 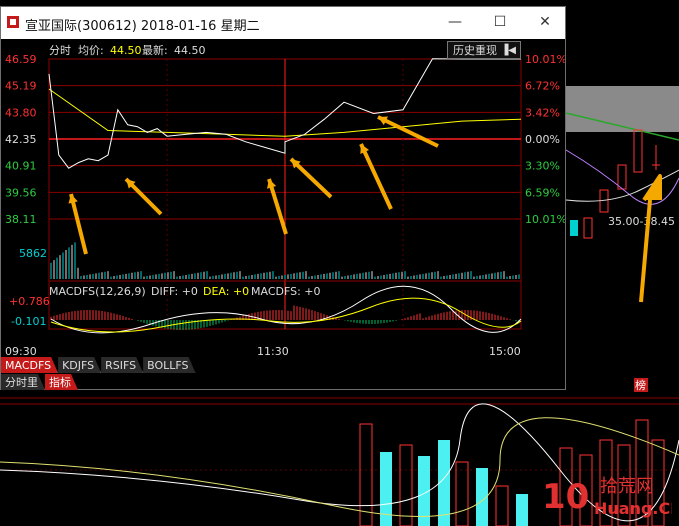 What do you see at coordinates (622, 109) in the screenshot?
I see `bg-price-band` at bounding box center [622, 109].